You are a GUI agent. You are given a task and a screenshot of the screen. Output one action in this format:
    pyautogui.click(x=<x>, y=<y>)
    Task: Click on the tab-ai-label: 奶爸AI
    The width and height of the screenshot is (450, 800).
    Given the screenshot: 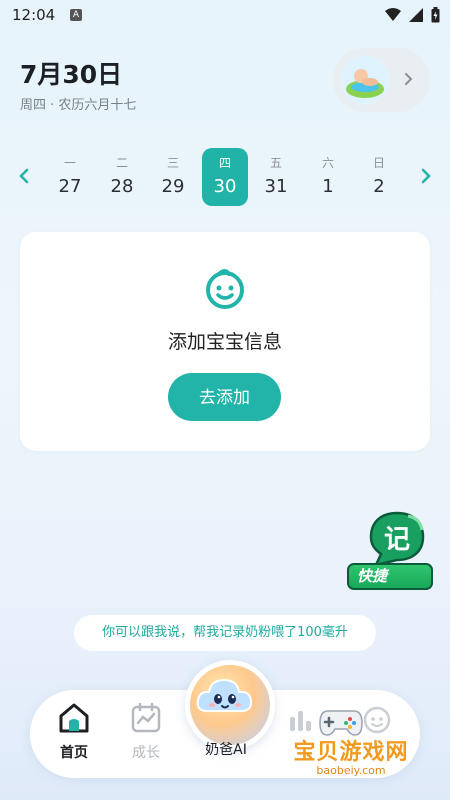 What is the action you would take?
    pyautogui.click(x=226, y=750)
    